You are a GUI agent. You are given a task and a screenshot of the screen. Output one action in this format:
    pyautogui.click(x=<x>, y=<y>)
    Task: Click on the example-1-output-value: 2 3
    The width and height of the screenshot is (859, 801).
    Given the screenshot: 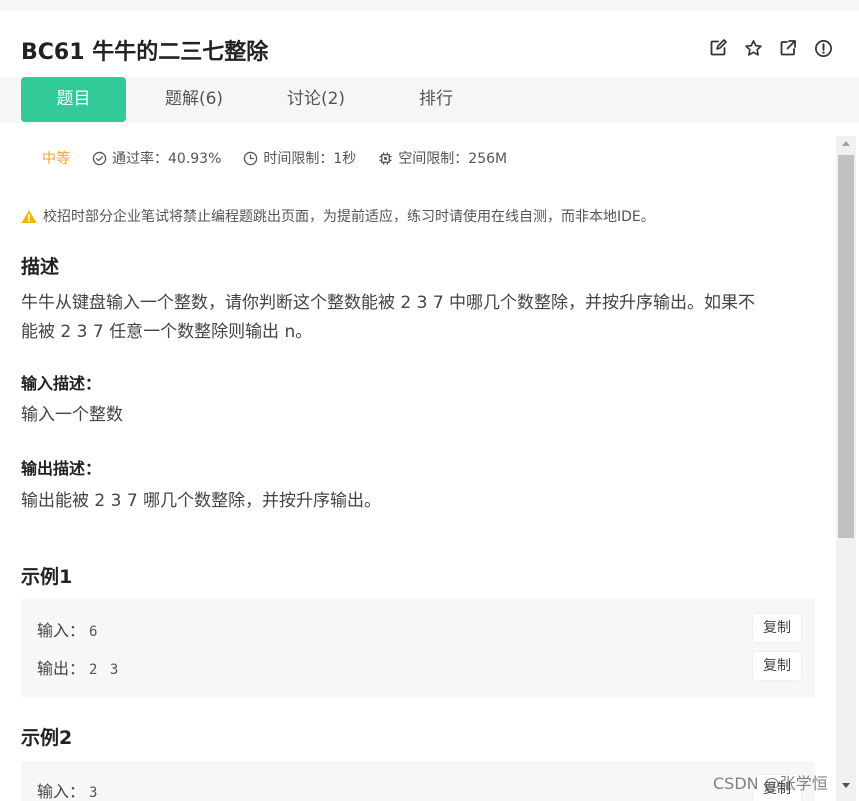 What is the action you would take?
    pyautogui.click(x=105, y=670)
    